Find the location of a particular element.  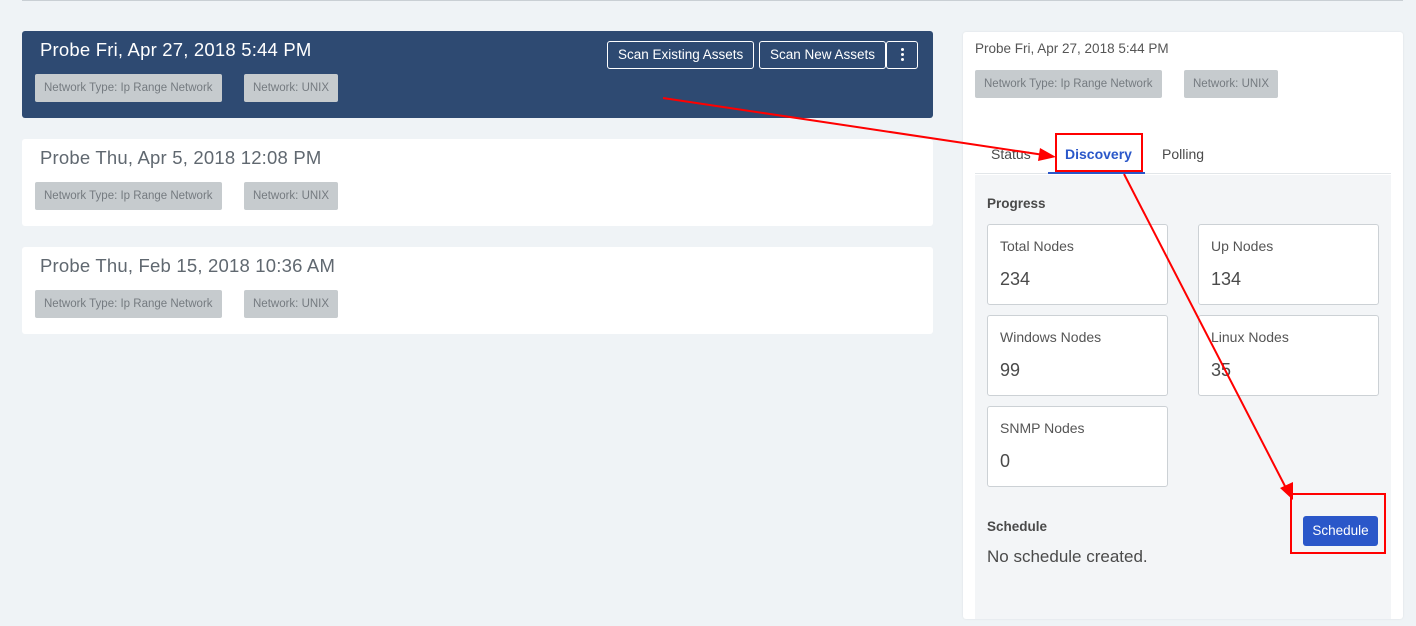

stat-label: Total Nodes is located at coordinates (1037, 246).